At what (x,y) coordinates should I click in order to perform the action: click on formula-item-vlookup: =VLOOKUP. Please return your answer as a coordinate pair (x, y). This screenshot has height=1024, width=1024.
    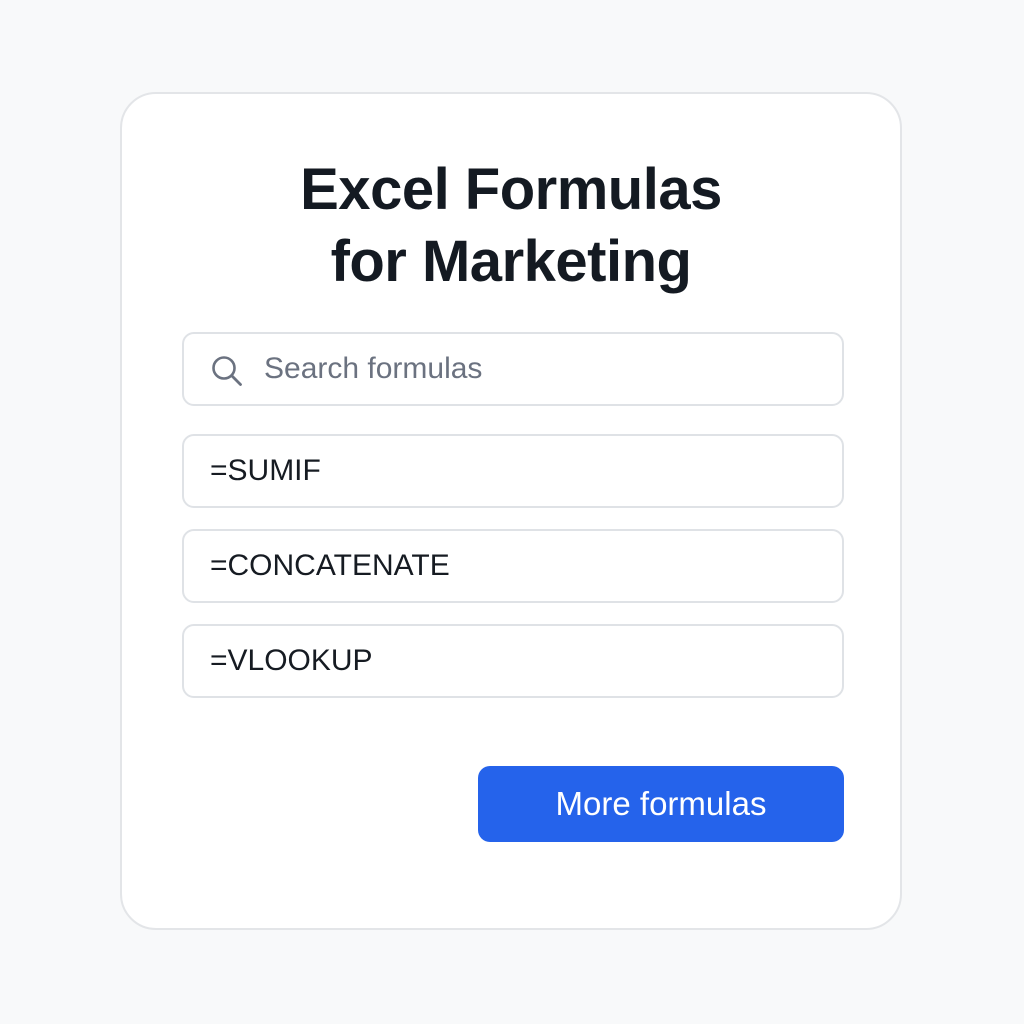
    Looking at the image, I should click on (513, 661).